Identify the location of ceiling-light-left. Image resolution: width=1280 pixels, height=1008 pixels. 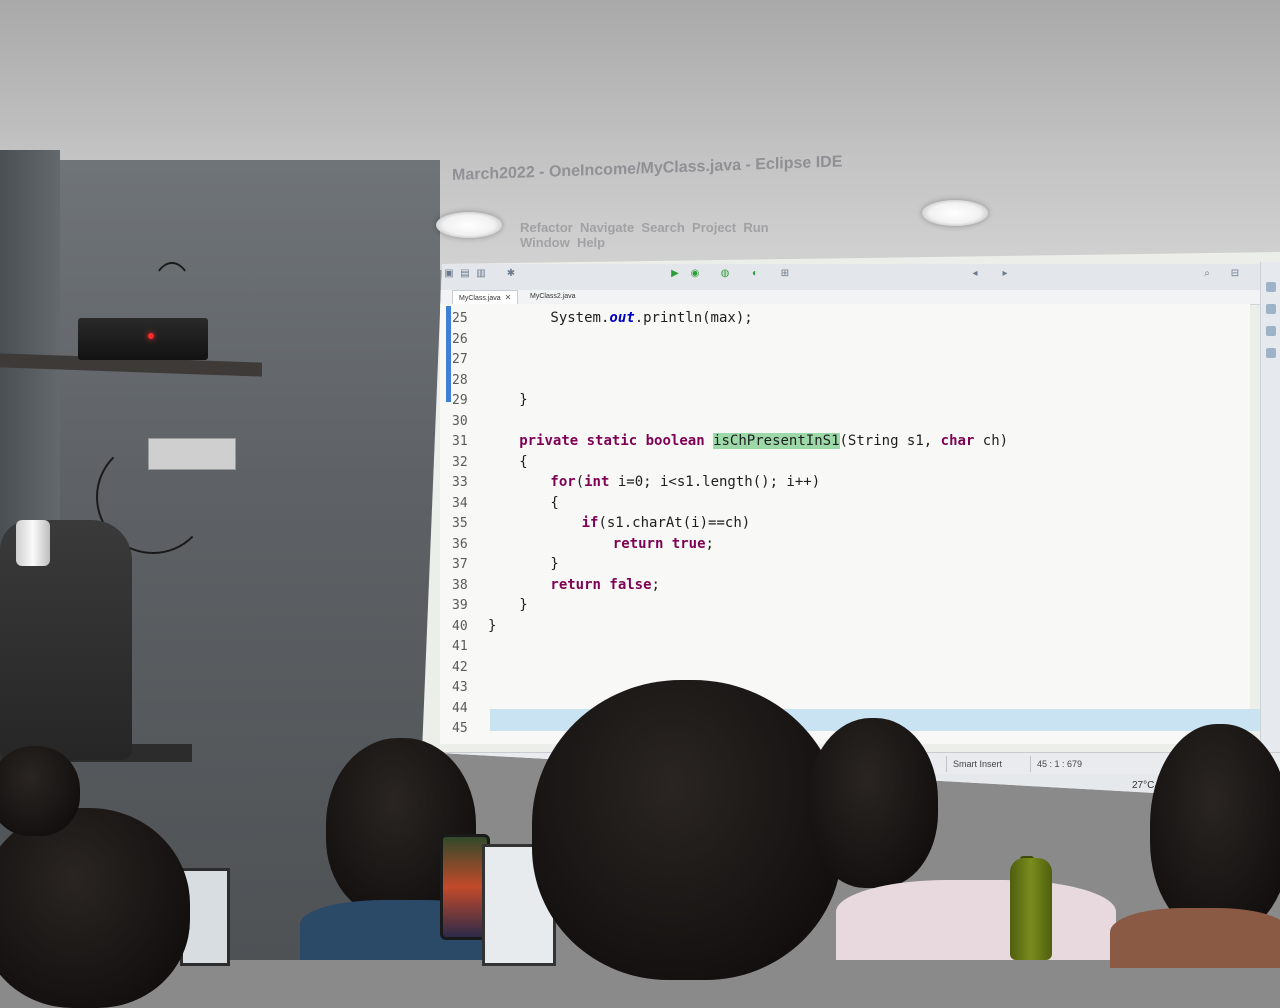
(469, 225).